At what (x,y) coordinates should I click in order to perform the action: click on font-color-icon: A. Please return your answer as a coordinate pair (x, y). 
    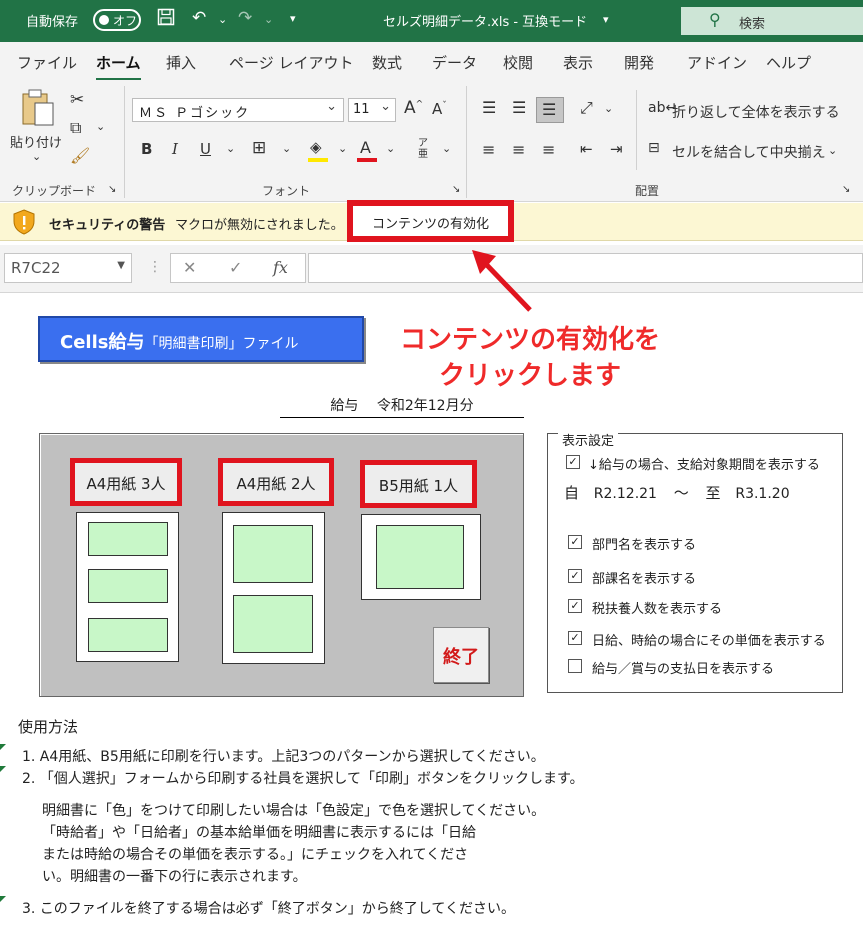
    Looking at the image, I should click on (365, 147).